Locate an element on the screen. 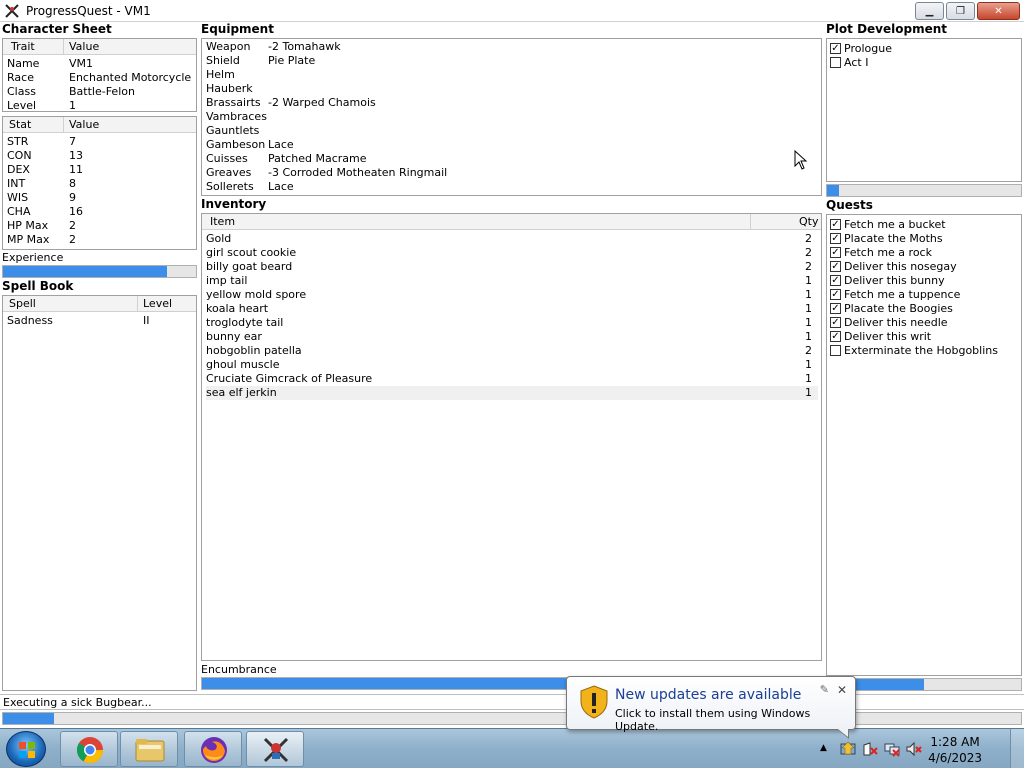  plot-list: ✓ Prologue Act I is located at coordinates (924, 110).